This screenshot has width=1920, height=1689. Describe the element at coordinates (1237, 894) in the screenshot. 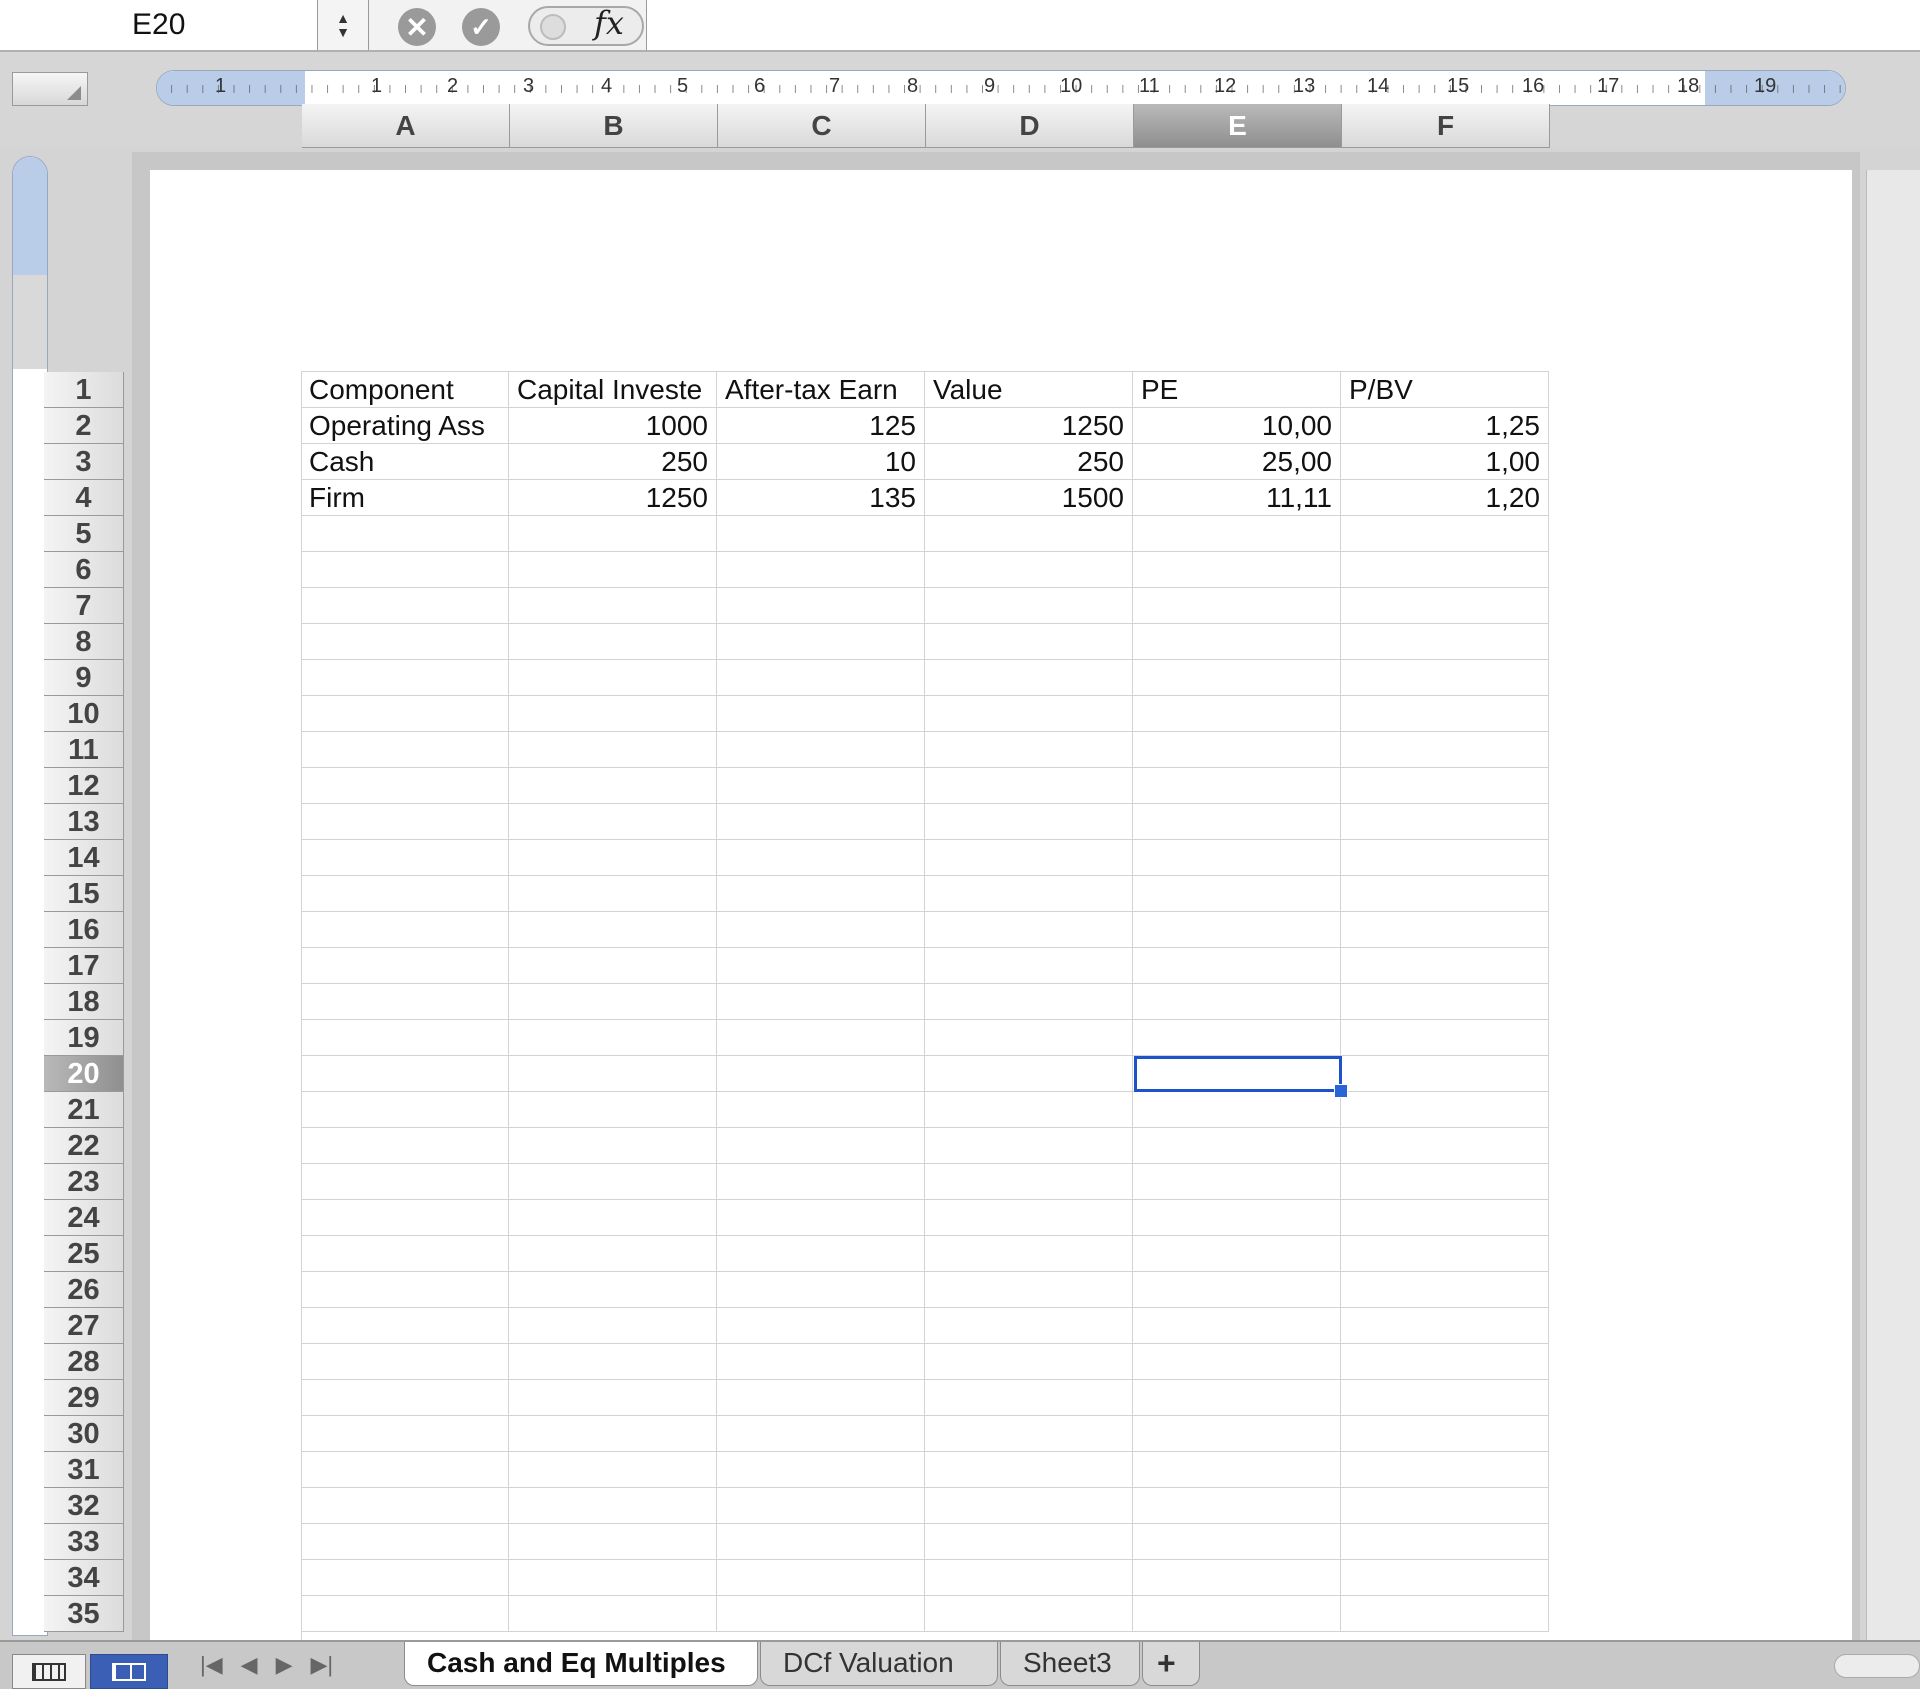

I see `cell-e15` at that location.